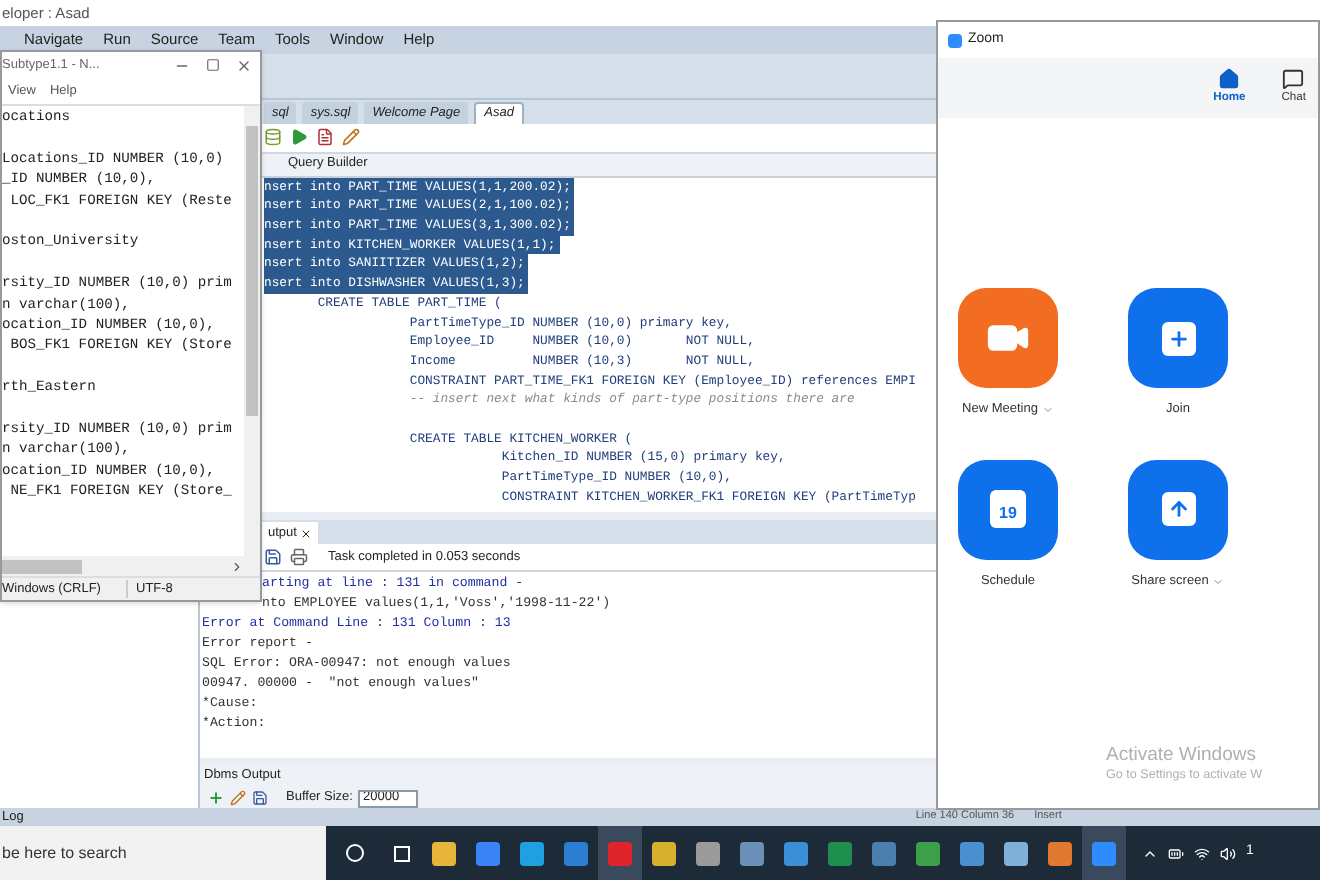 The width and height of the screenshot is (1320, 880). I want to click on calendar-icon: 19, so click(1008, 509).